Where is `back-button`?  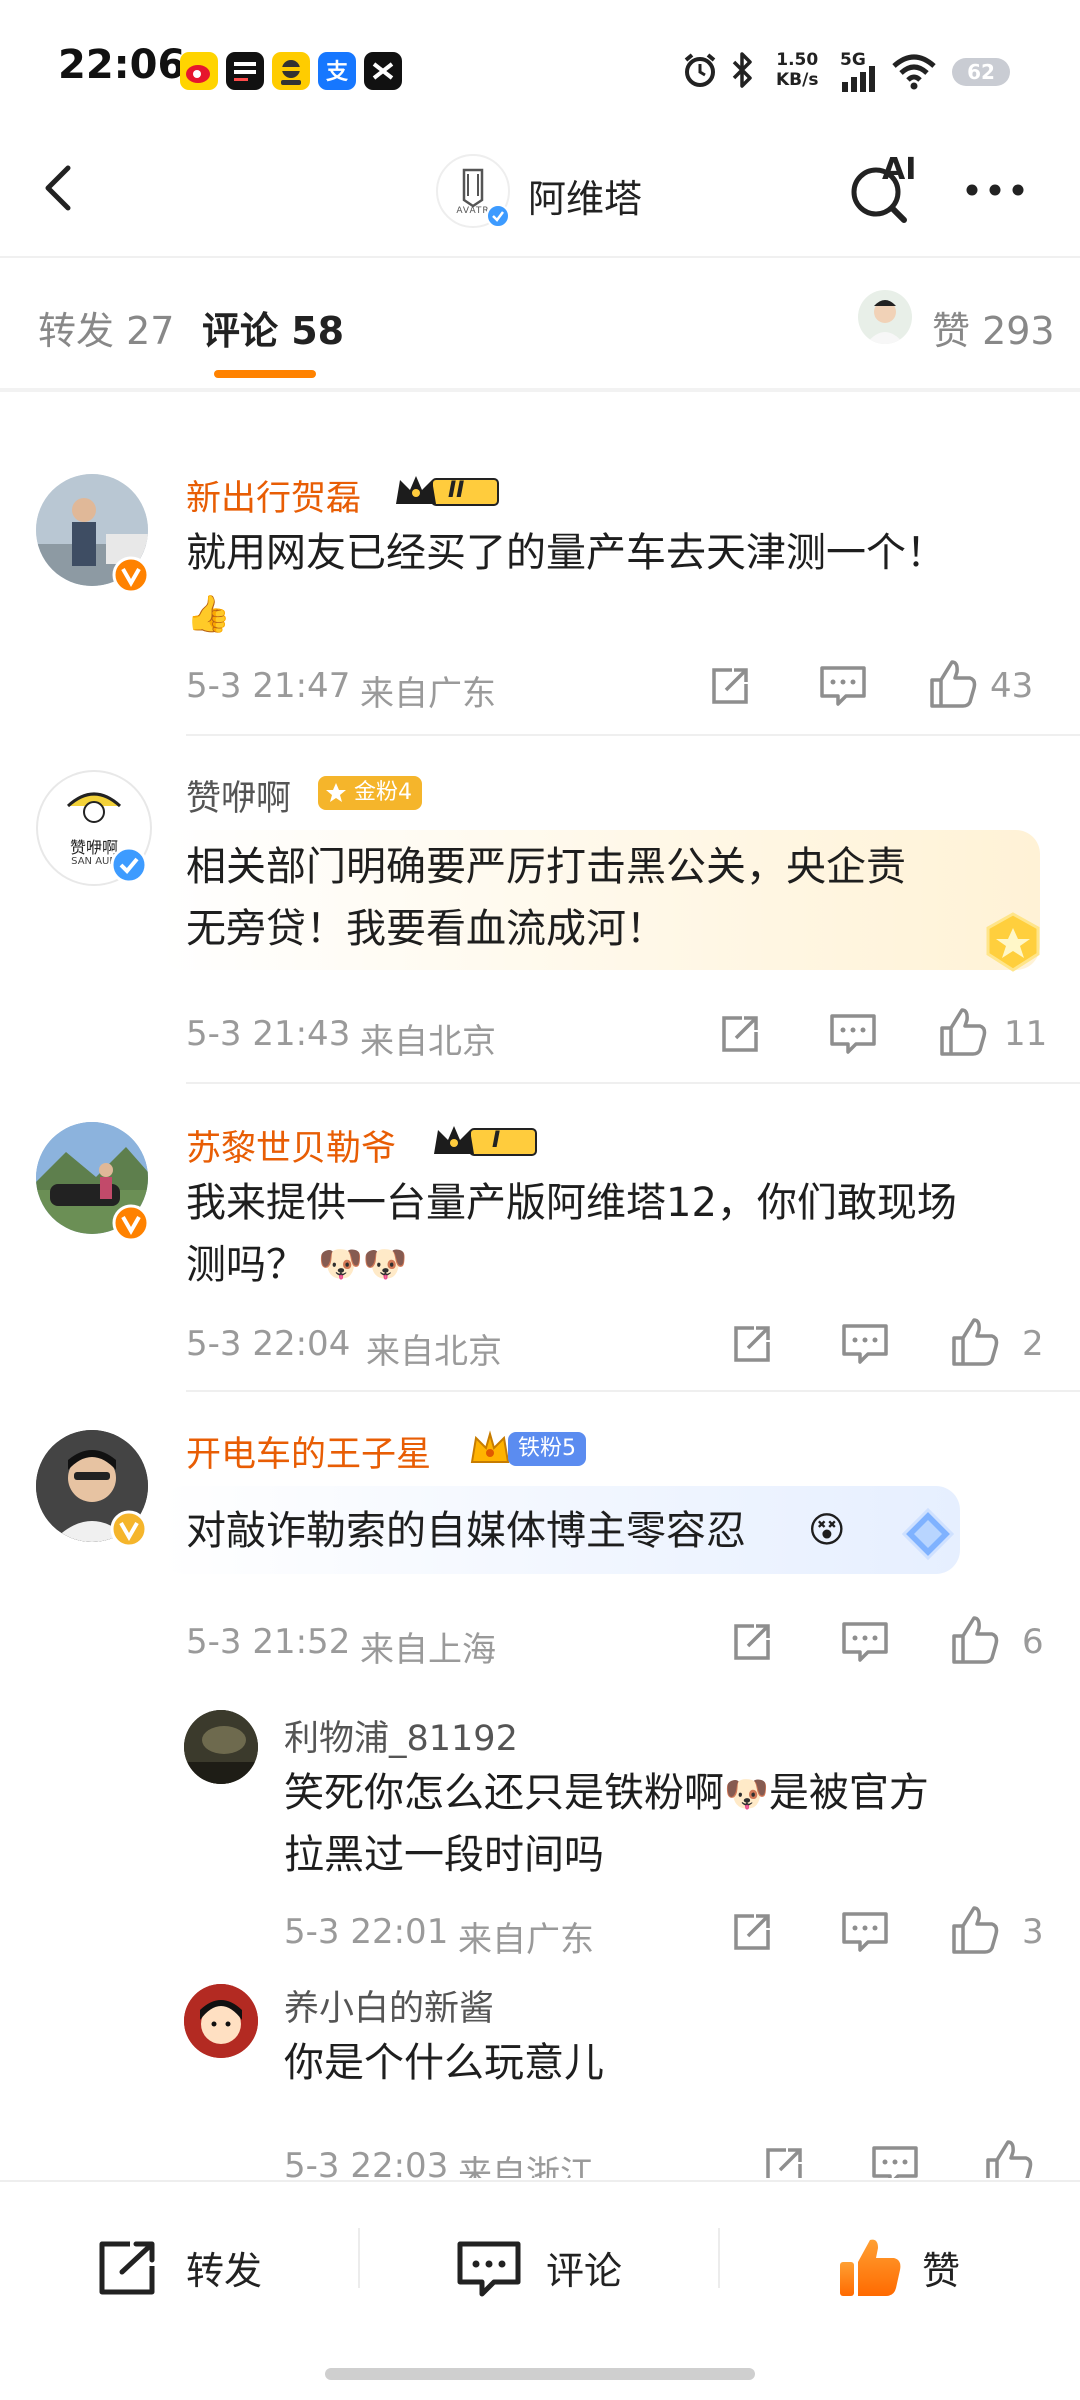
back-button is located at coordinates (60, 188).